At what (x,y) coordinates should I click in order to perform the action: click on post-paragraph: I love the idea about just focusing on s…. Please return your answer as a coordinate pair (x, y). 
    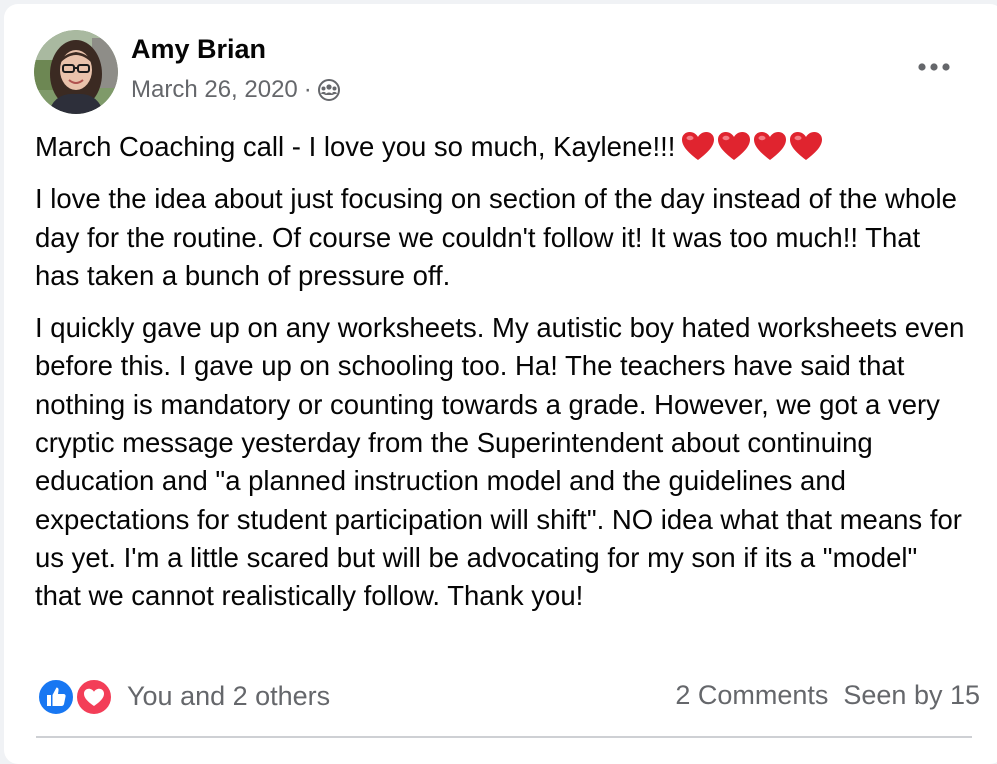
    Looking at the image, I should click on (496, 237).